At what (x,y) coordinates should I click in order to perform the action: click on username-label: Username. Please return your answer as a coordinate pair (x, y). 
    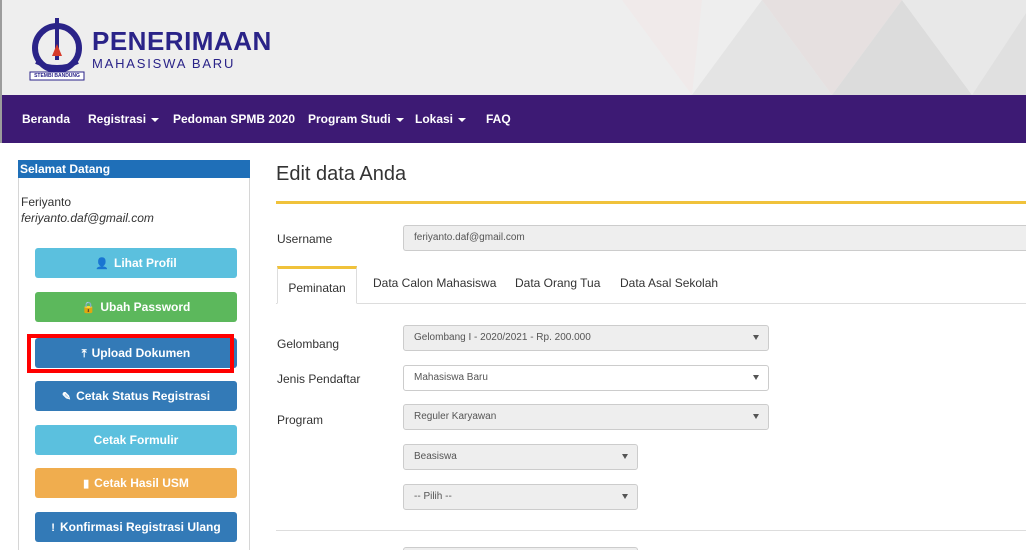
    Looking at the image, I should click on (305, 239).